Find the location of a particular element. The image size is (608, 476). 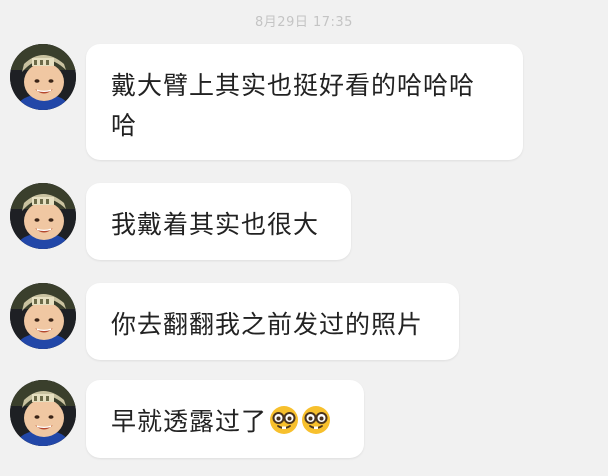

message-bubble: 早就透露过了 is located at coordinates (225, 419).